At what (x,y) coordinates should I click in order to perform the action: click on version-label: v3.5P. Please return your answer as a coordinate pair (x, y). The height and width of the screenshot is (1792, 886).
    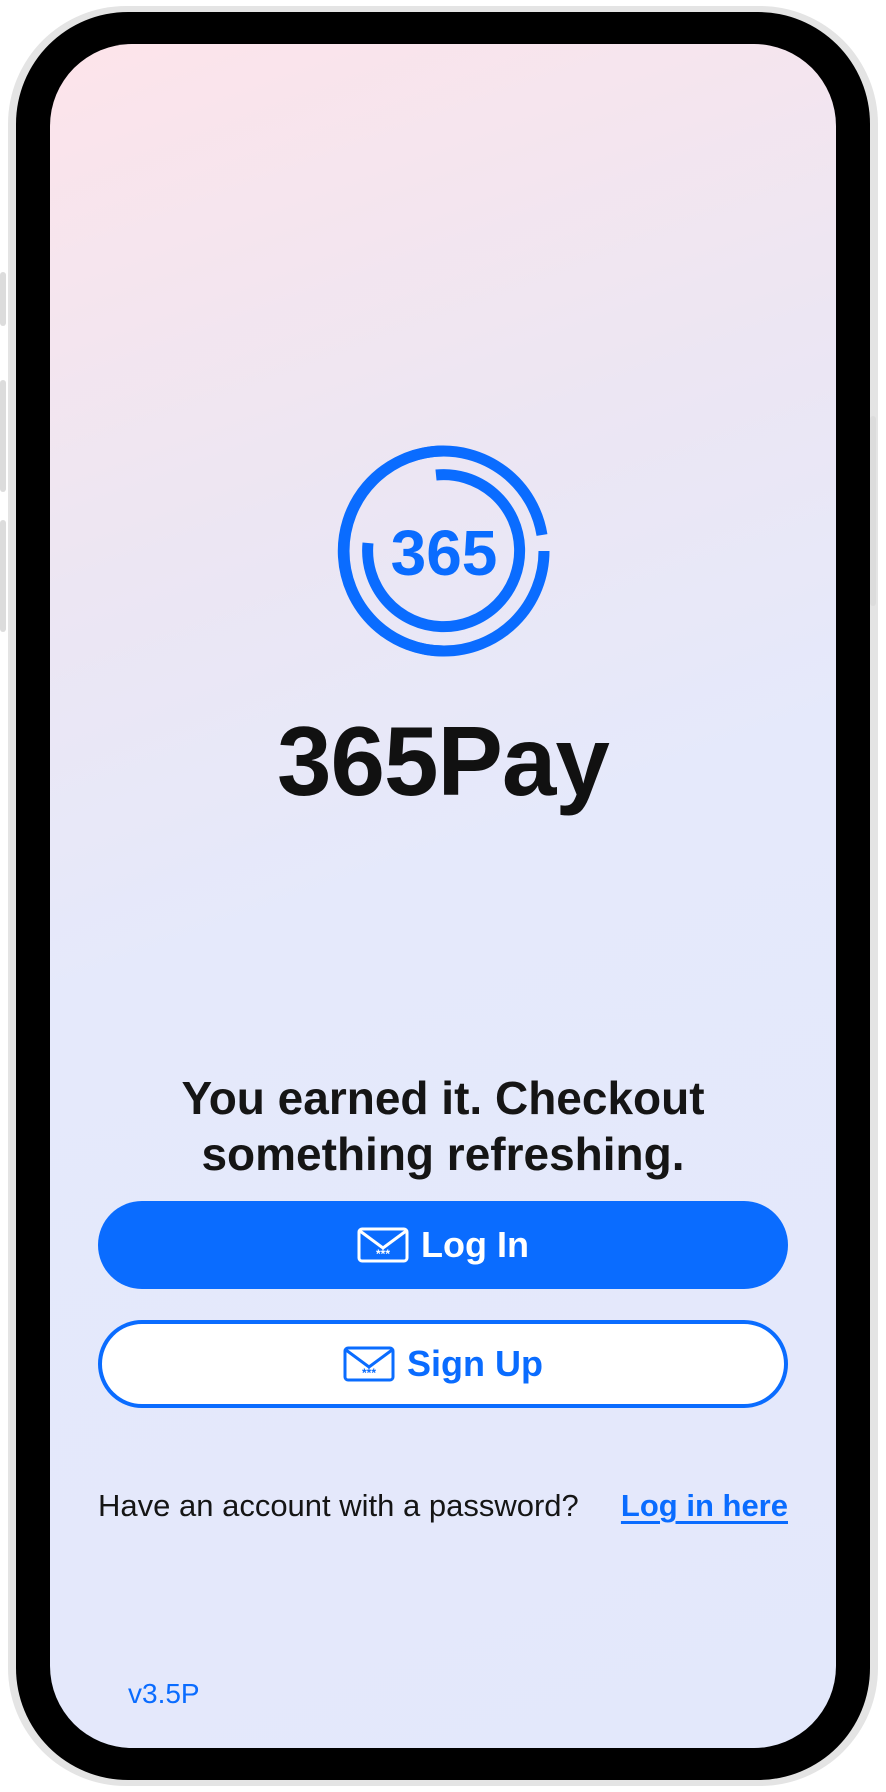
    Looking at the image, I should click on (164, 1693).